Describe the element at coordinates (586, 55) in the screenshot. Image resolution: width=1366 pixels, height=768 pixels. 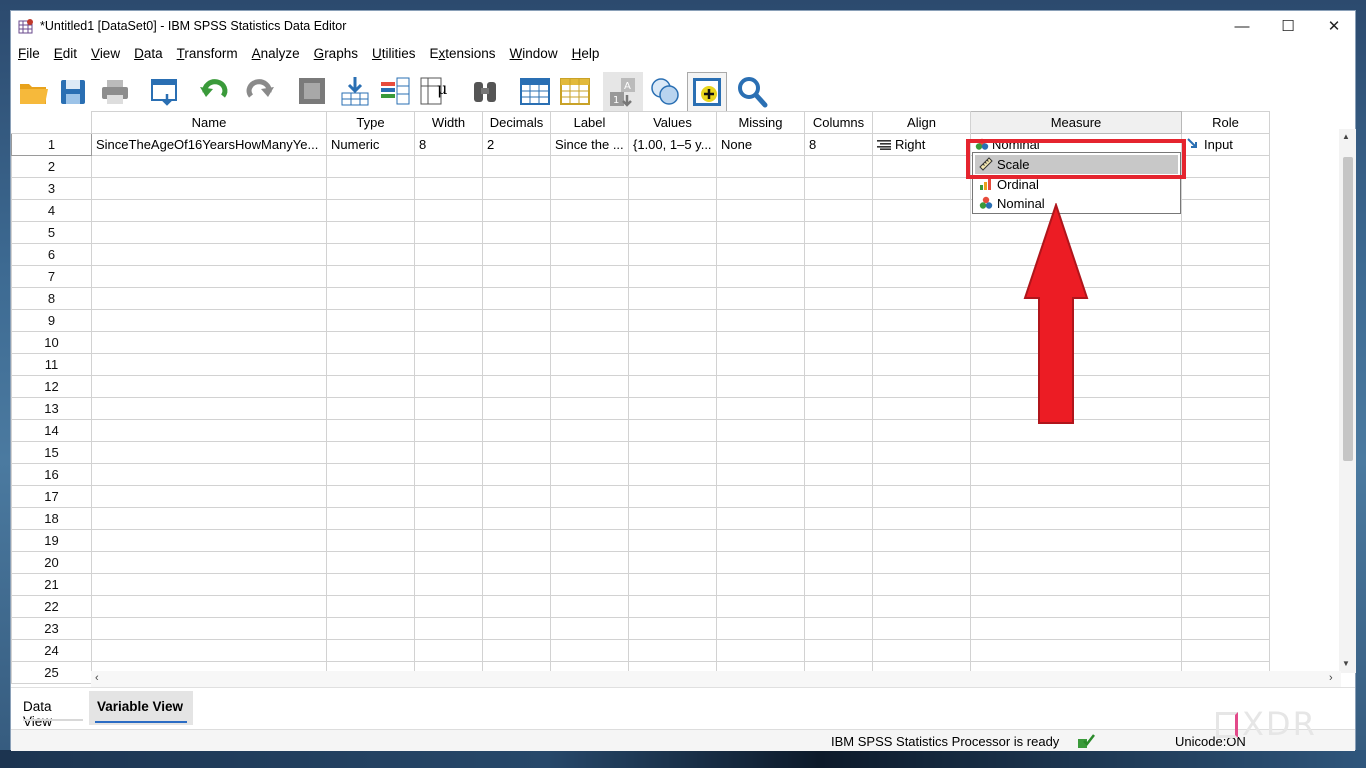
I see `menu-help: Help` at that location.